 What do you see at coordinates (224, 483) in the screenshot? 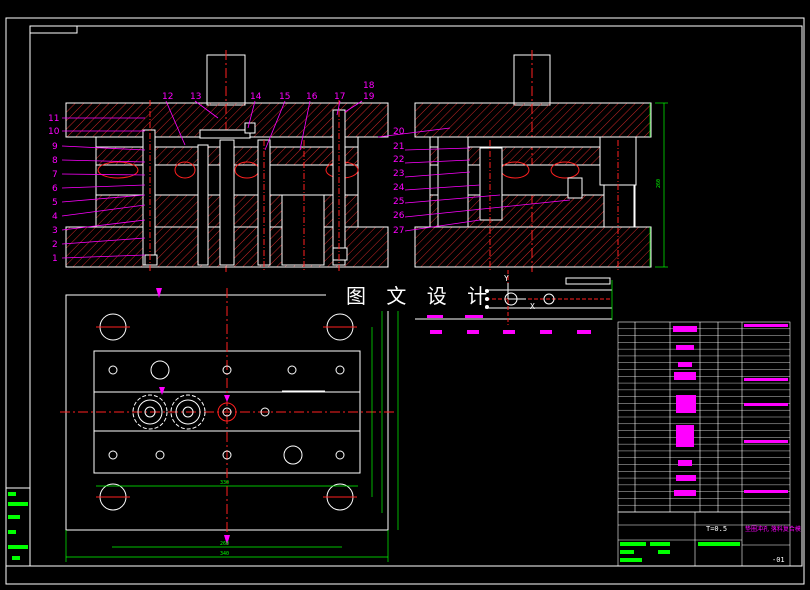
I see `plan-inner-width-dim: 330` at bounding box center [224, 483].